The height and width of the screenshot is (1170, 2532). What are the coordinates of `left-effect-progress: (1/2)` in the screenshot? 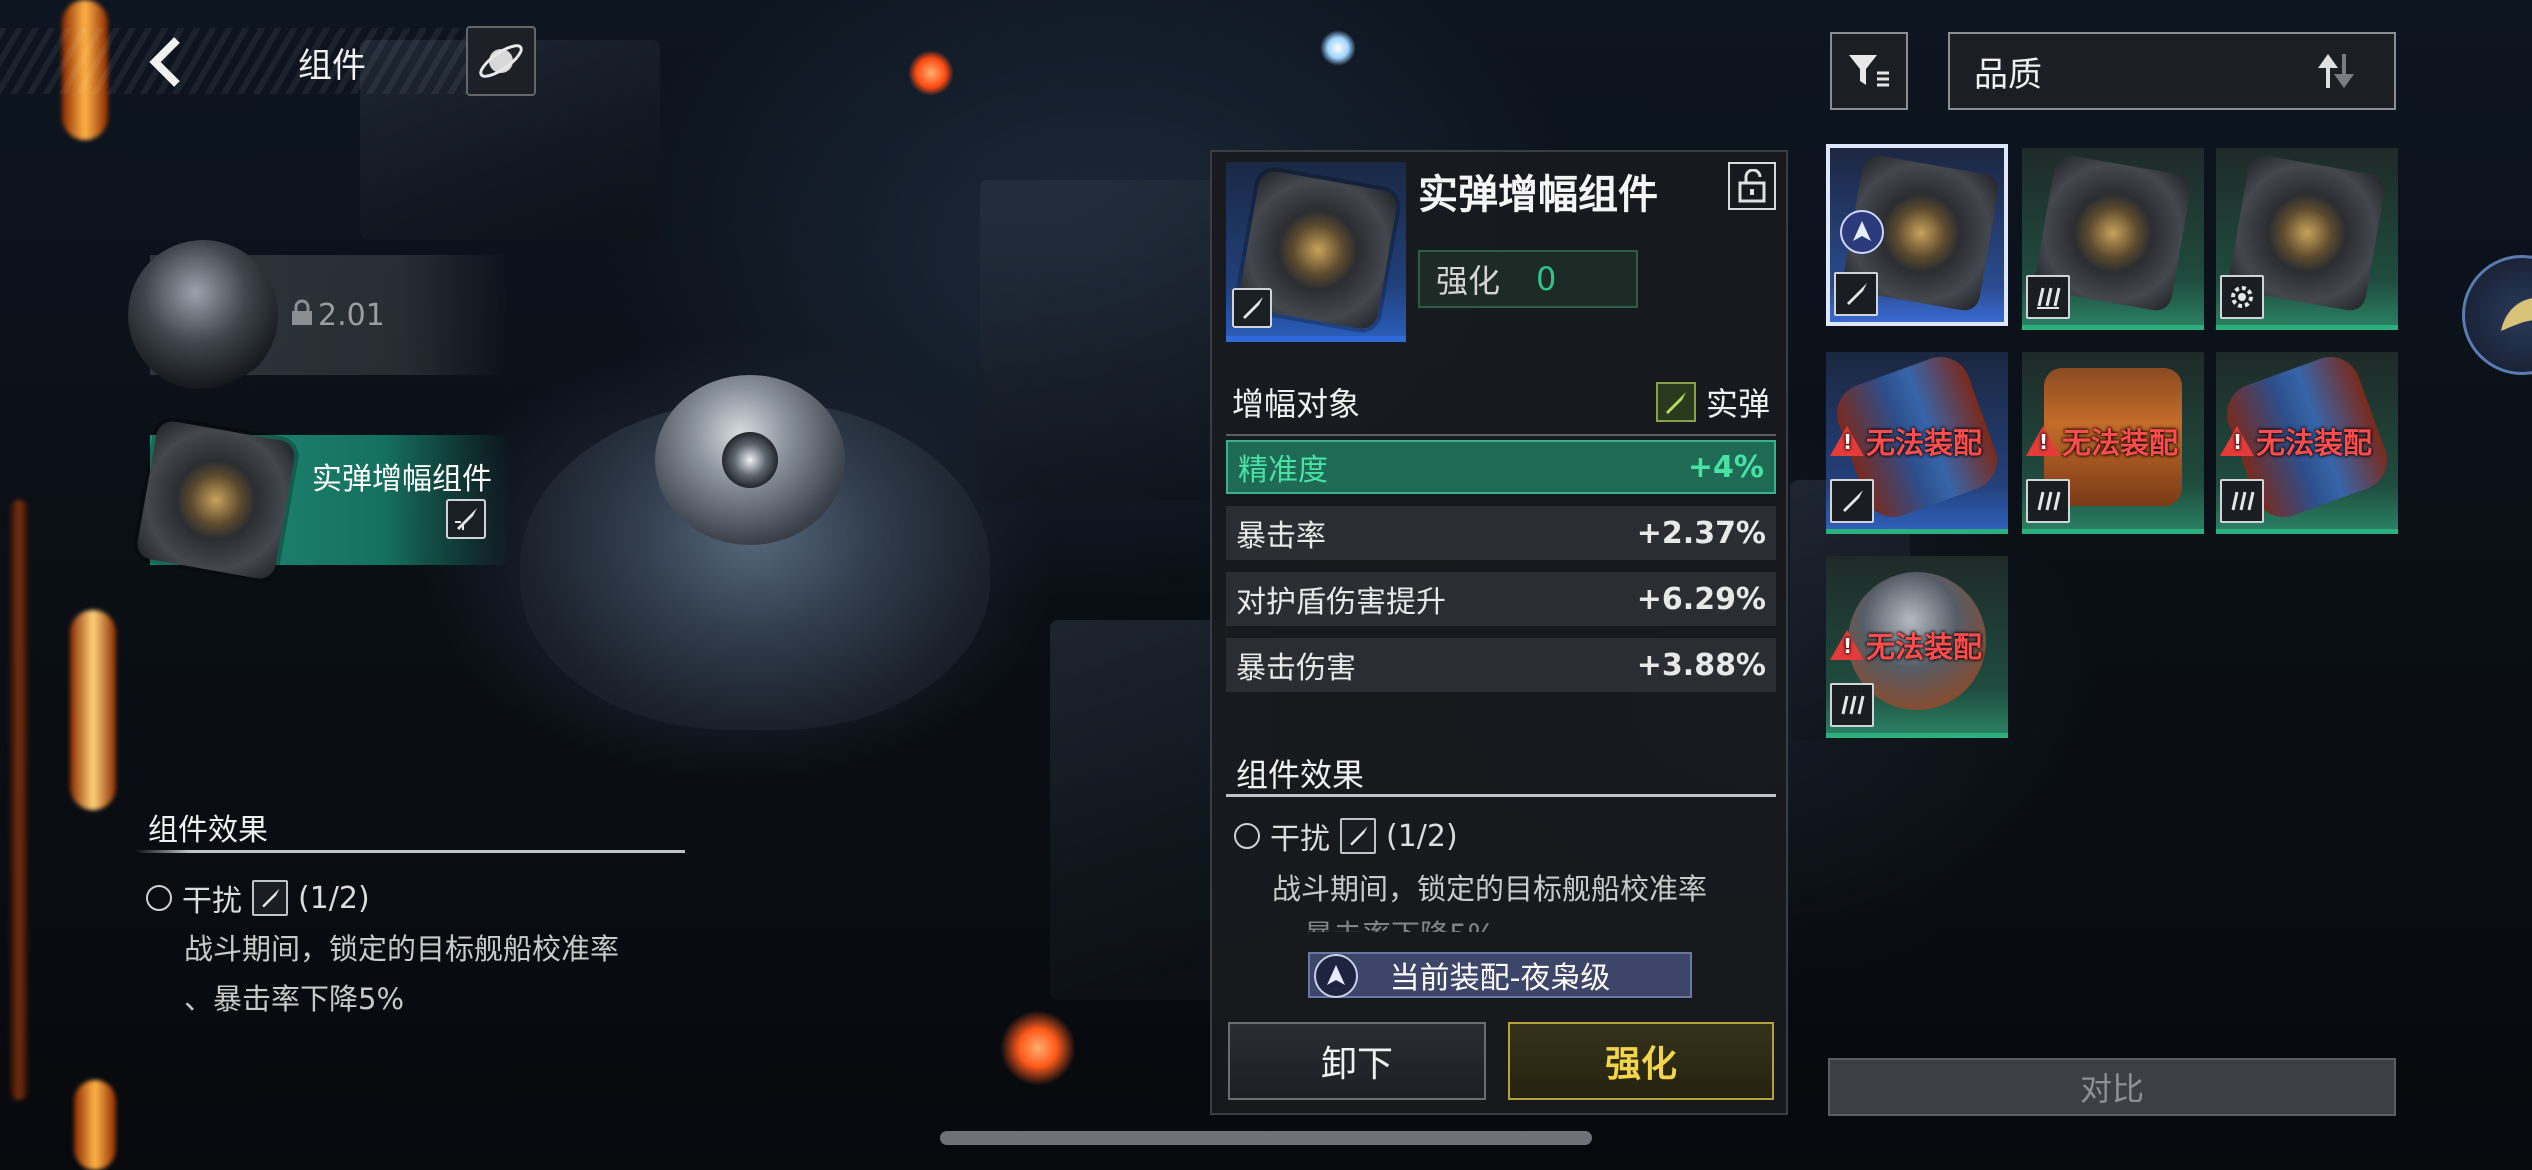 It's located at (334, 898).